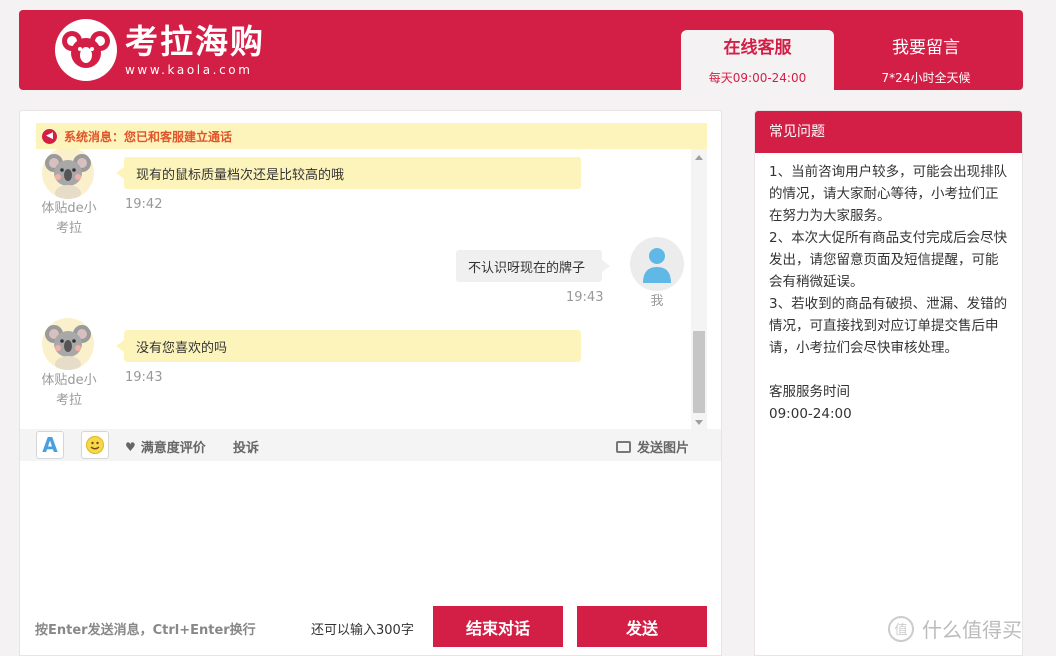 The height and width of the screenshot is (656, 1056). I want to click on koala-logo-icon, so click(86, 50).